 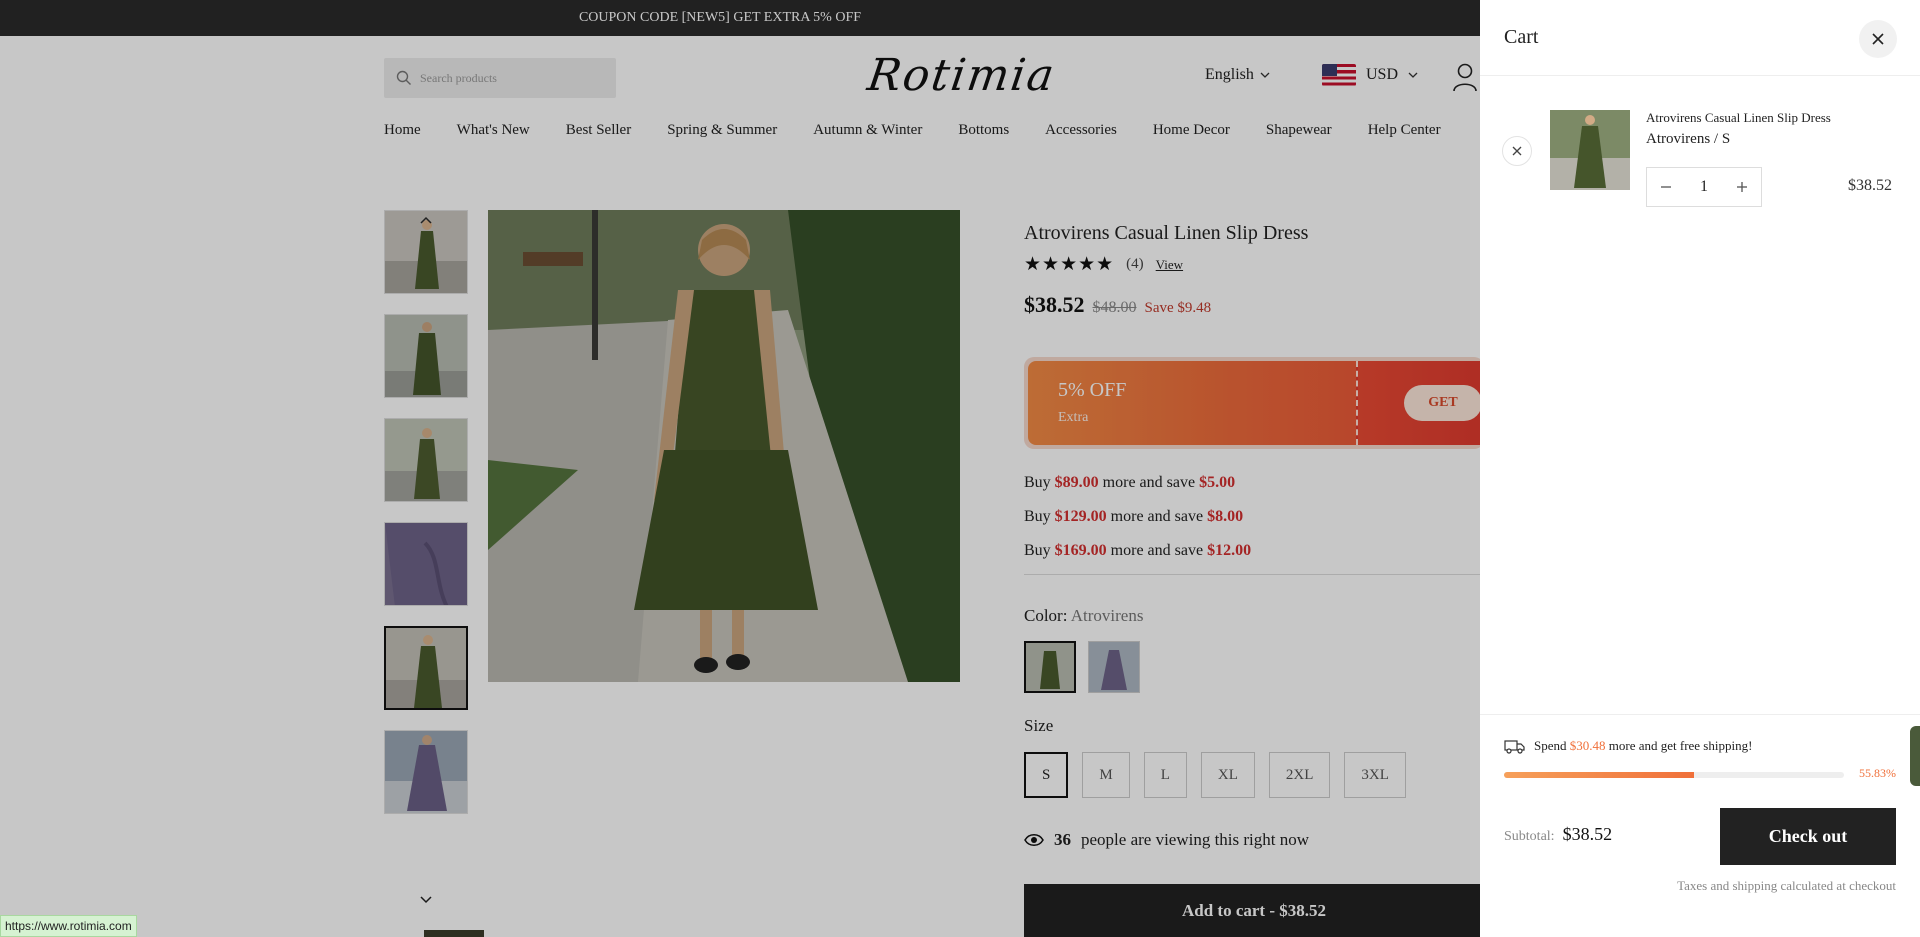 What do you see at coordinates (1877, 773) in the screenshot?
I see `shipping-progress-percent: 55.83%` at bounding box center [1877, 773].